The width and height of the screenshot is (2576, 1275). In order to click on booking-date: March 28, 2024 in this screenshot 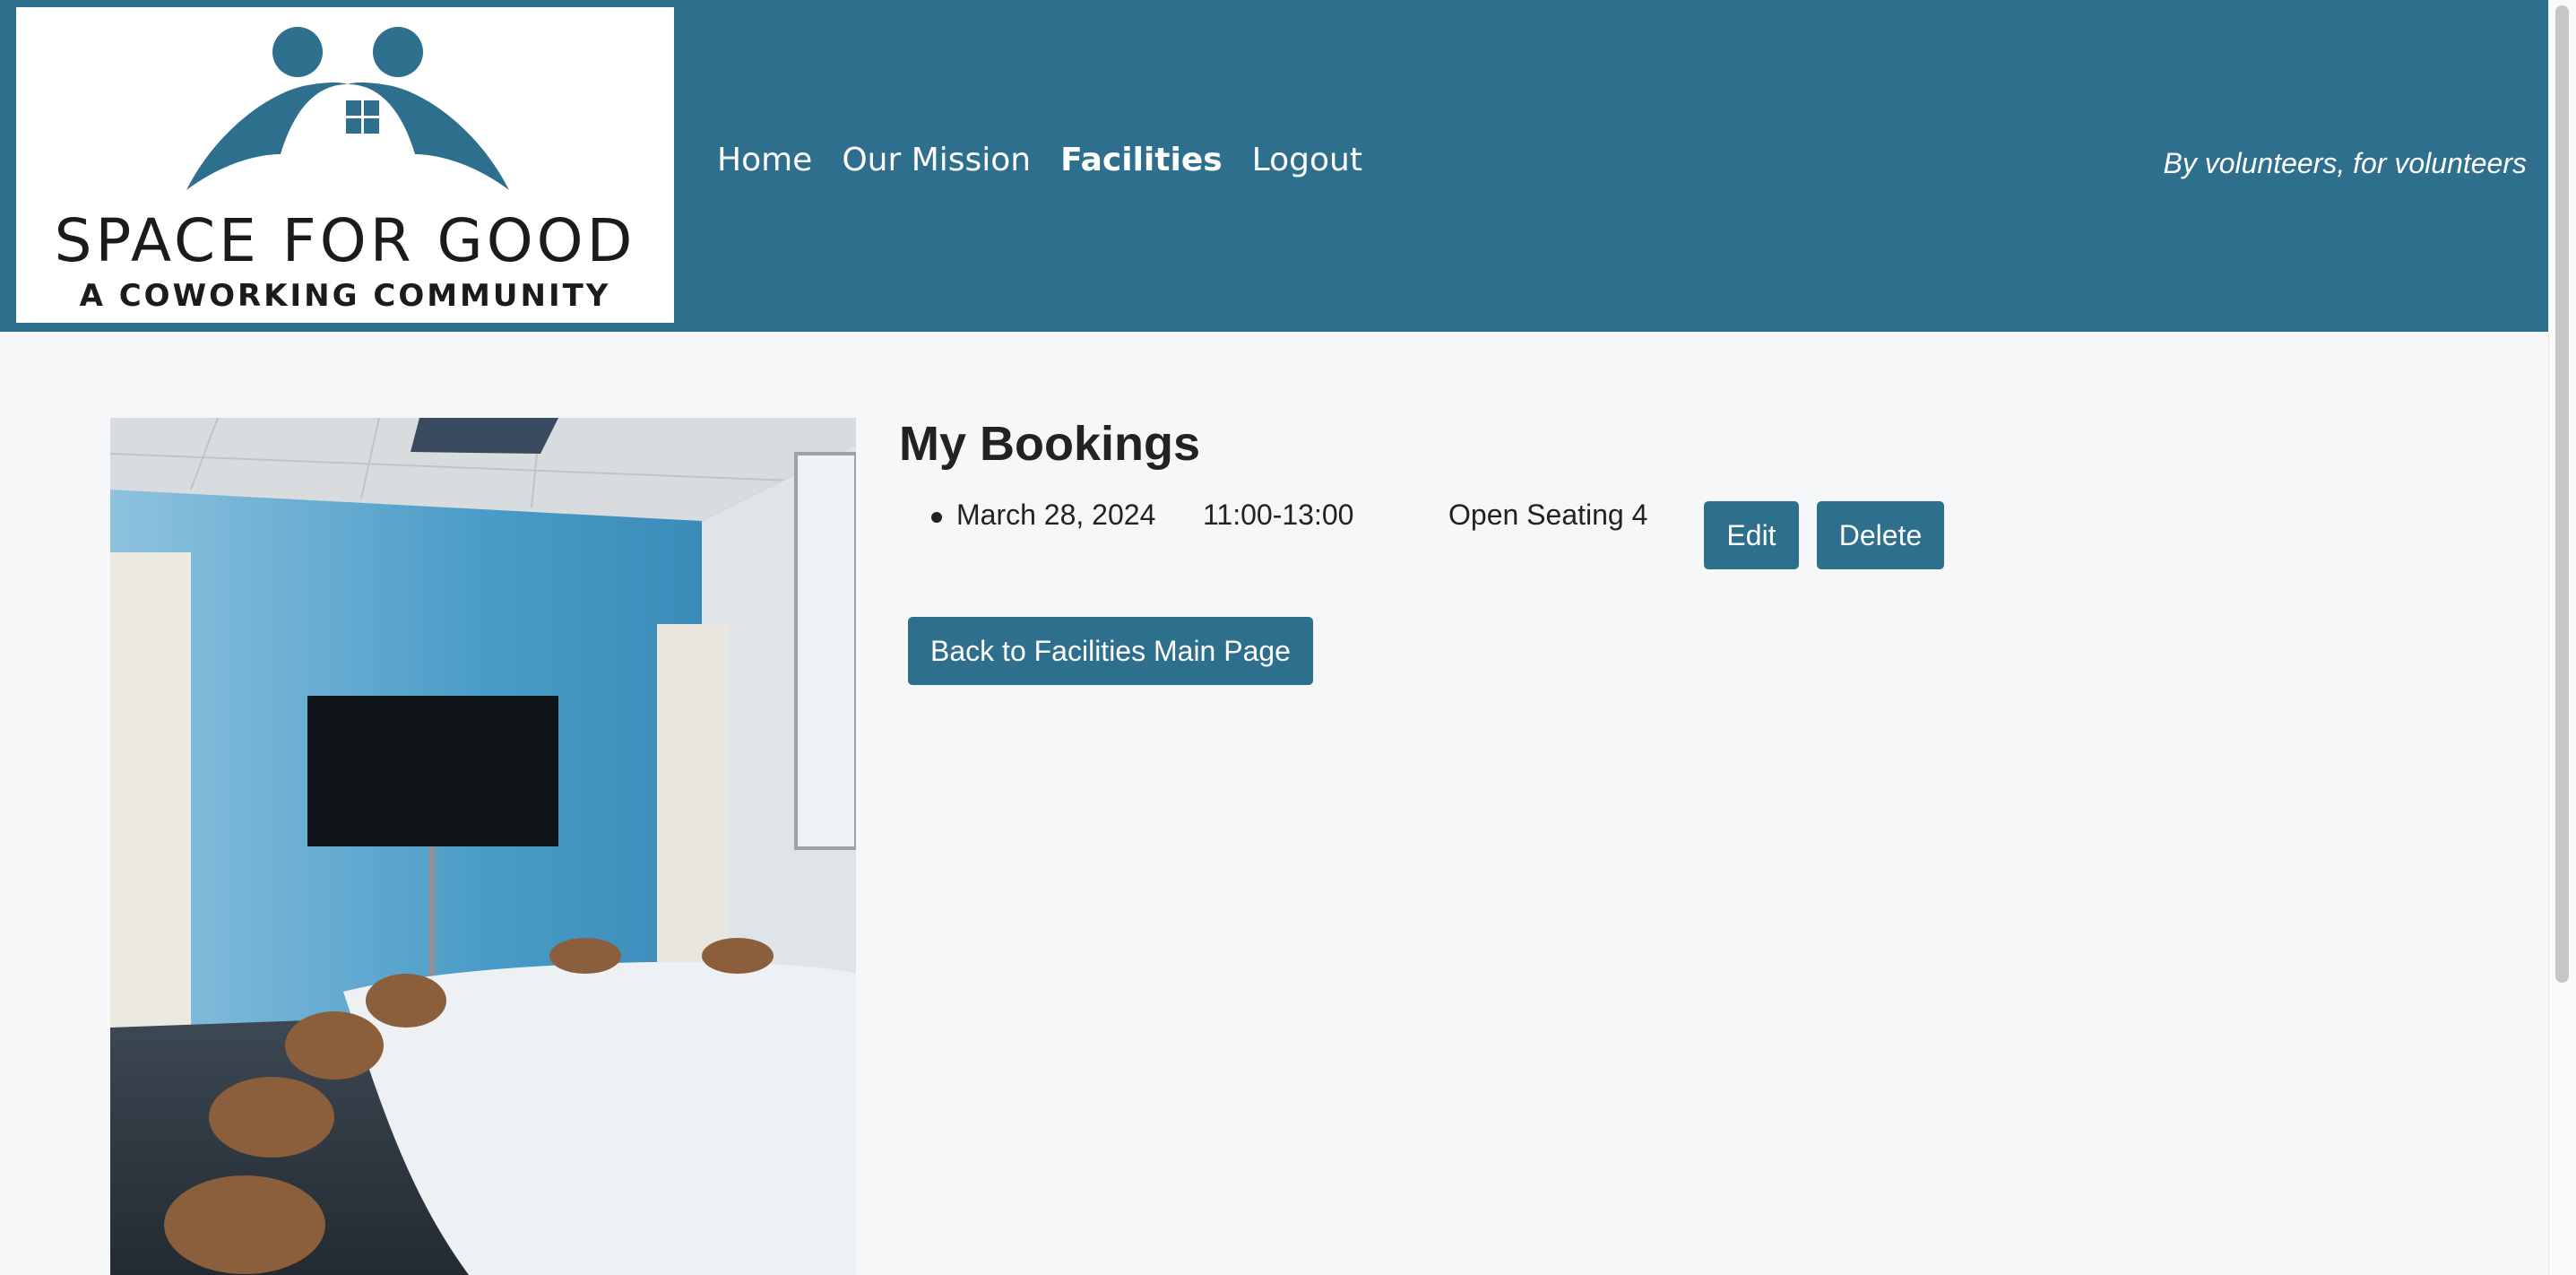, I will do `click(1056, 515)`.